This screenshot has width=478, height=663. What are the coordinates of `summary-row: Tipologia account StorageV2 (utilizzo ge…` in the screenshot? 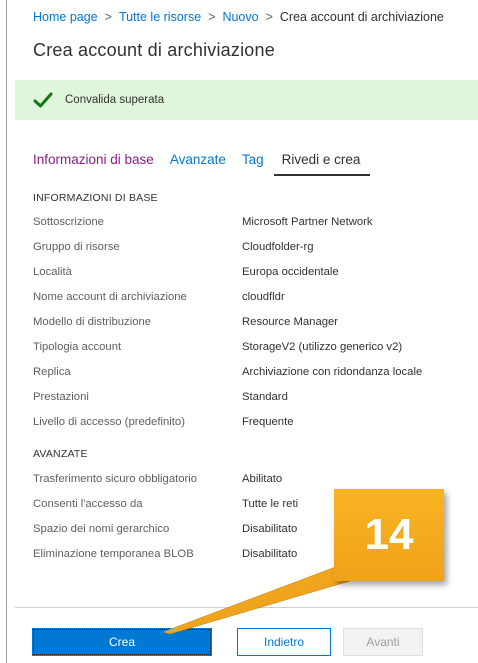 It's located at (253, 350).